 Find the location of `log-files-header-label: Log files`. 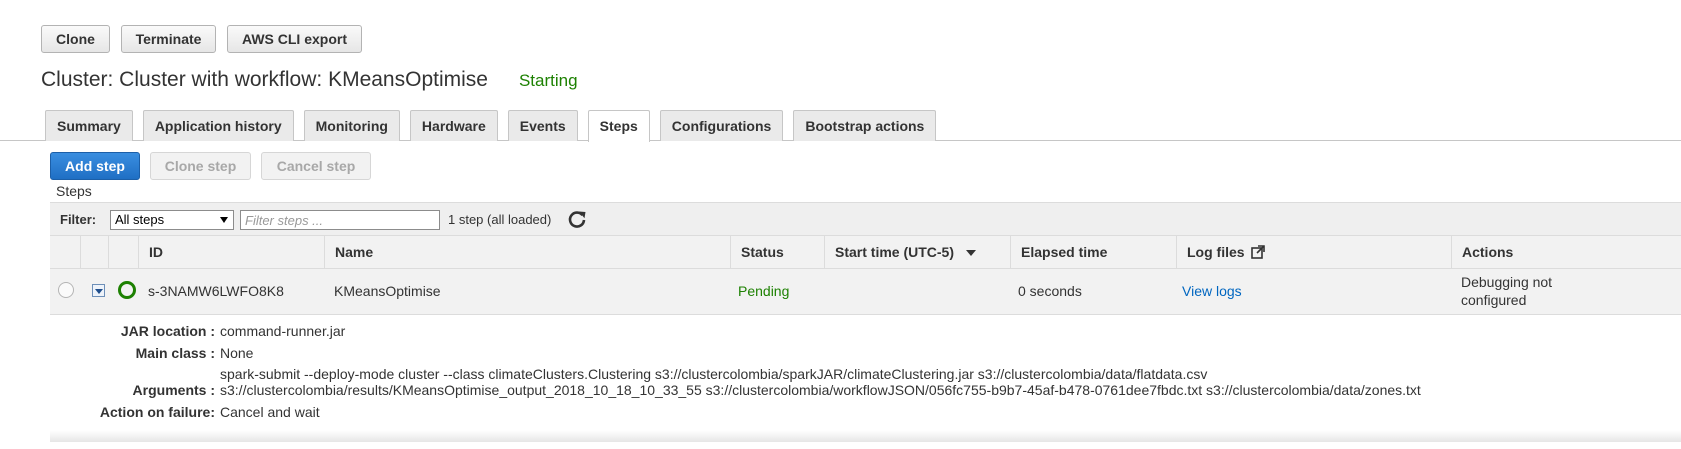

log-files-header-label: Log files is located at coordinates (1216, 252).